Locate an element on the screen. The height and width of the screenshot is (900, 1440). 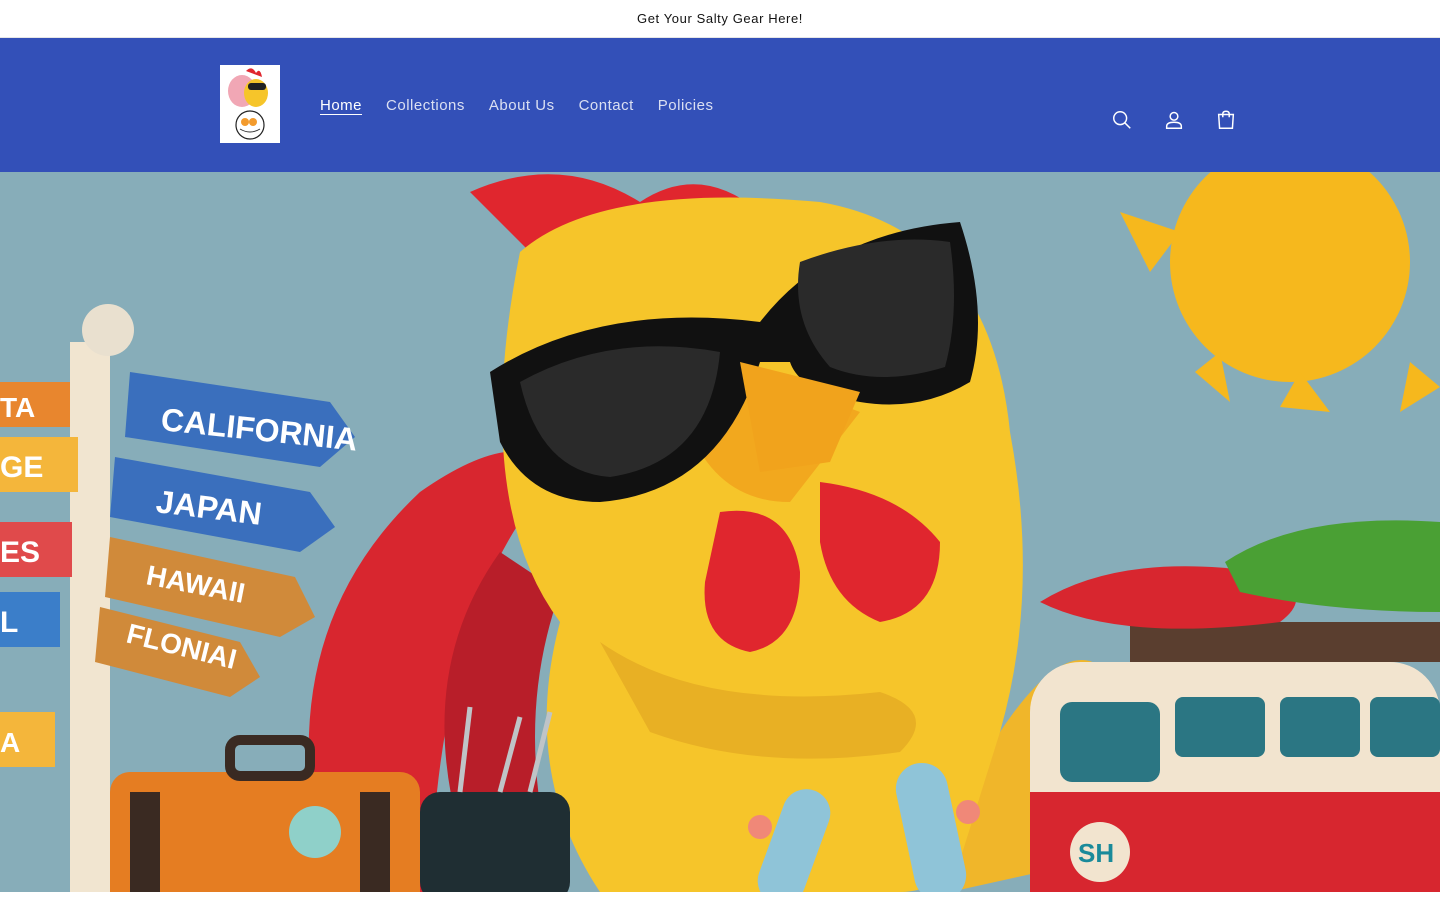
nav-collections: Collections is located at coordinates (425, 105).